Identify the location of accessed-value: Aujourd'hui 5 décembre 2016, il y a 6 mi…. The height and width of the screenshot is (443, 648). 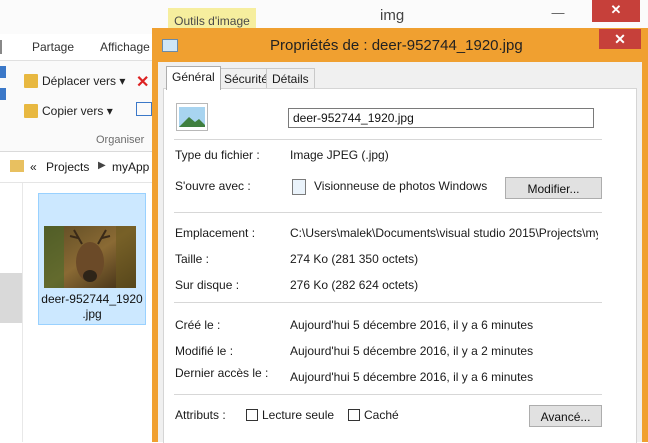
(412, 377).